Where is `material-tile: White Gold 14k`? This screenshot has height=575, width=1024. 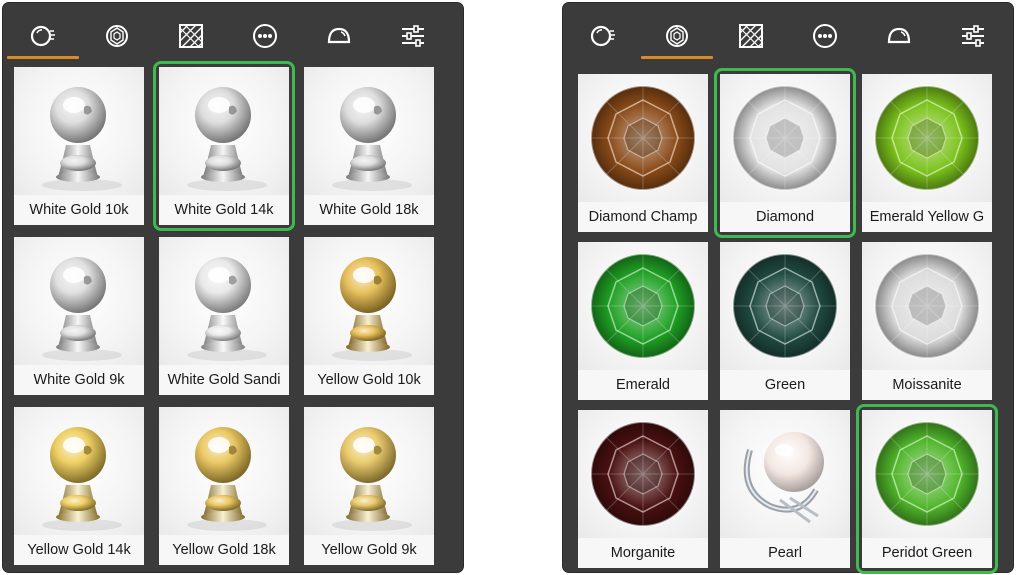 material-tile: White Gold 14k is located at coordinates (224, 146).